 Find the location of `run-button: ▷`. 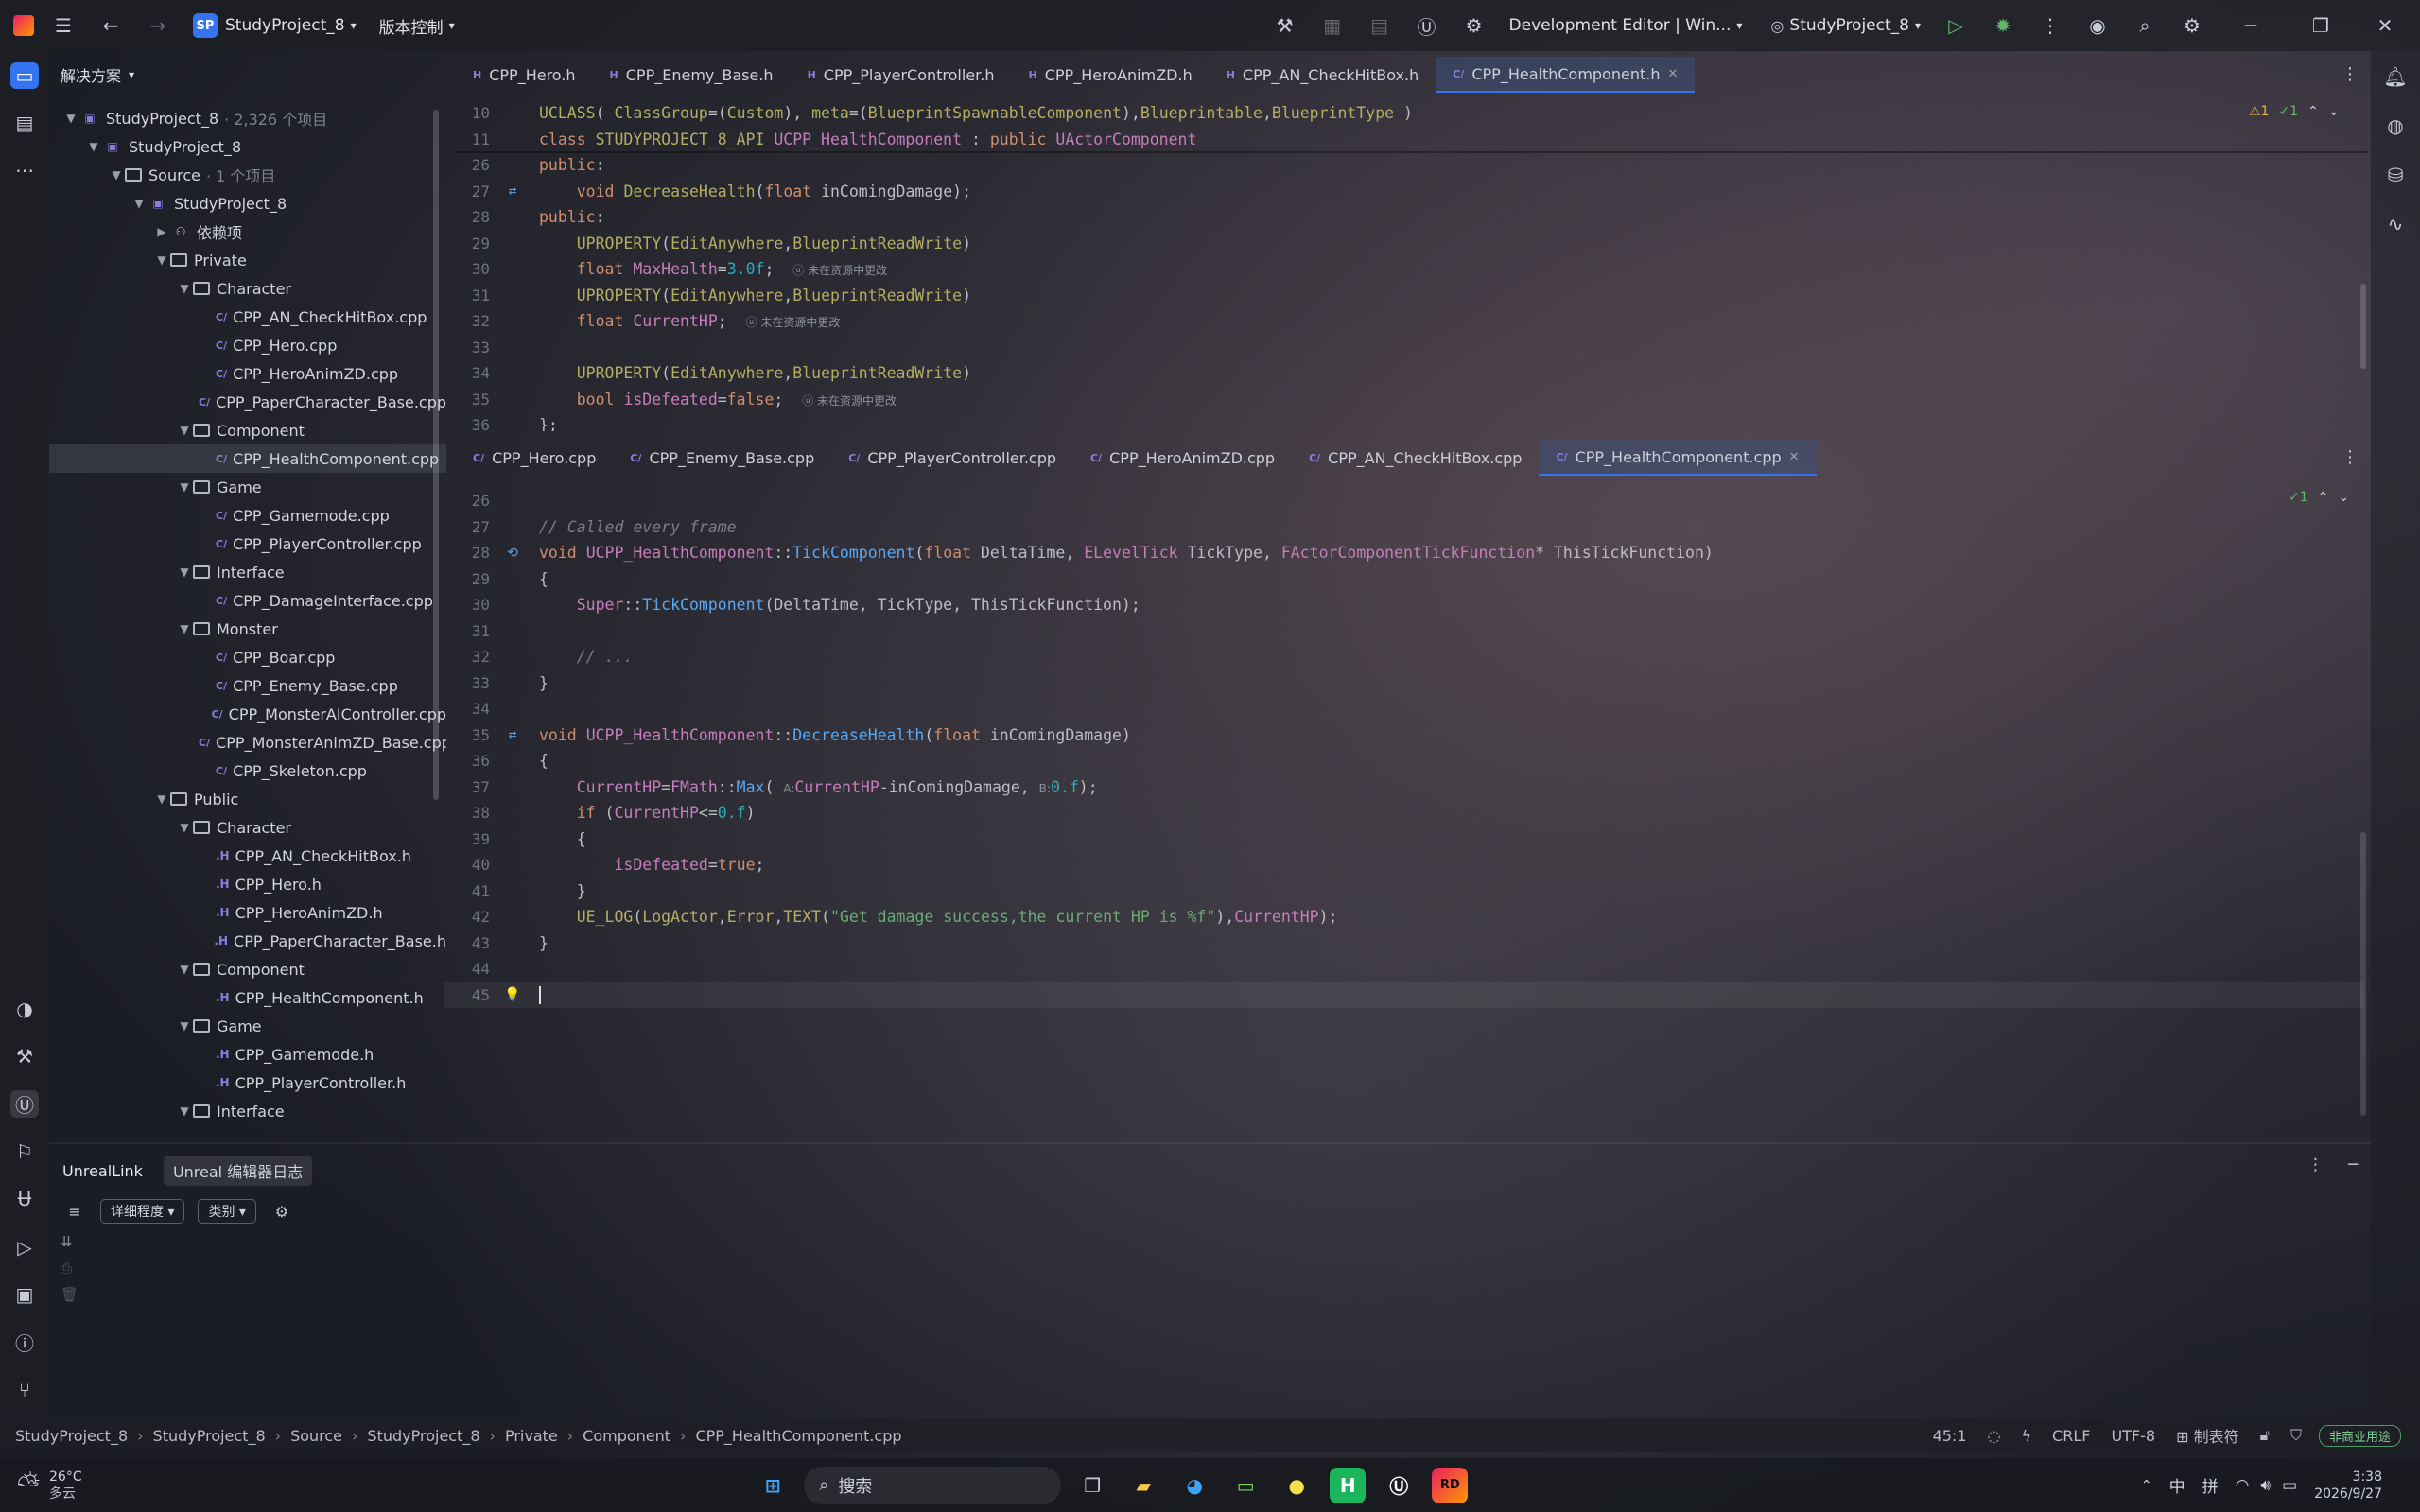

run-button: ▷ is located at coordinates (1955, 25).